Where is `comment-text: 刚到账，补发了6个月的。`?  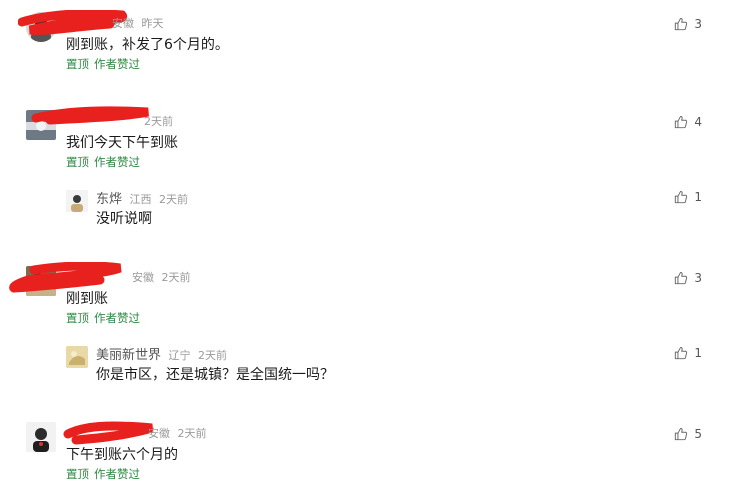
comment-text: 刚到账，补发了6个月的。 is located at coordinates (147, 45).